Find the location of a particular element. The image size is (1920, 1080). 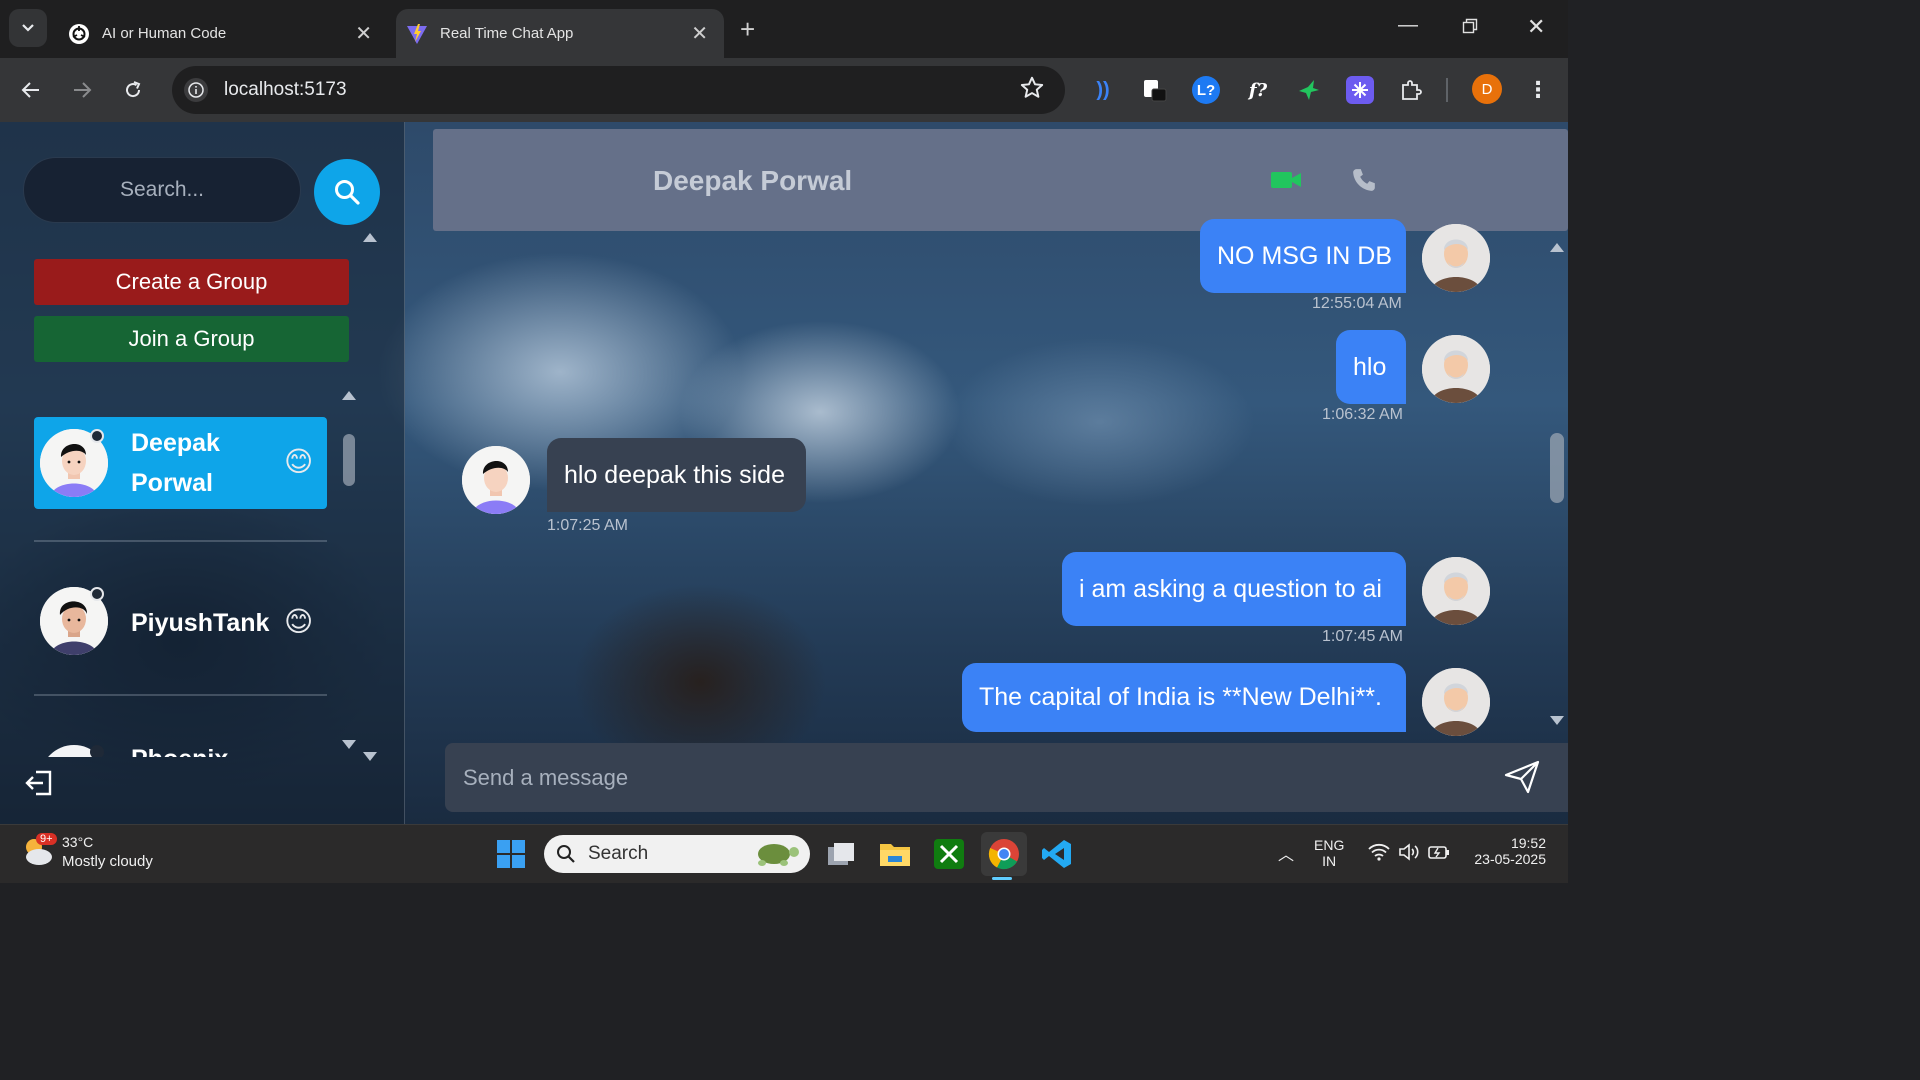

message-bubble-received: hlo deepak this side is located at coordinates (676, 475).